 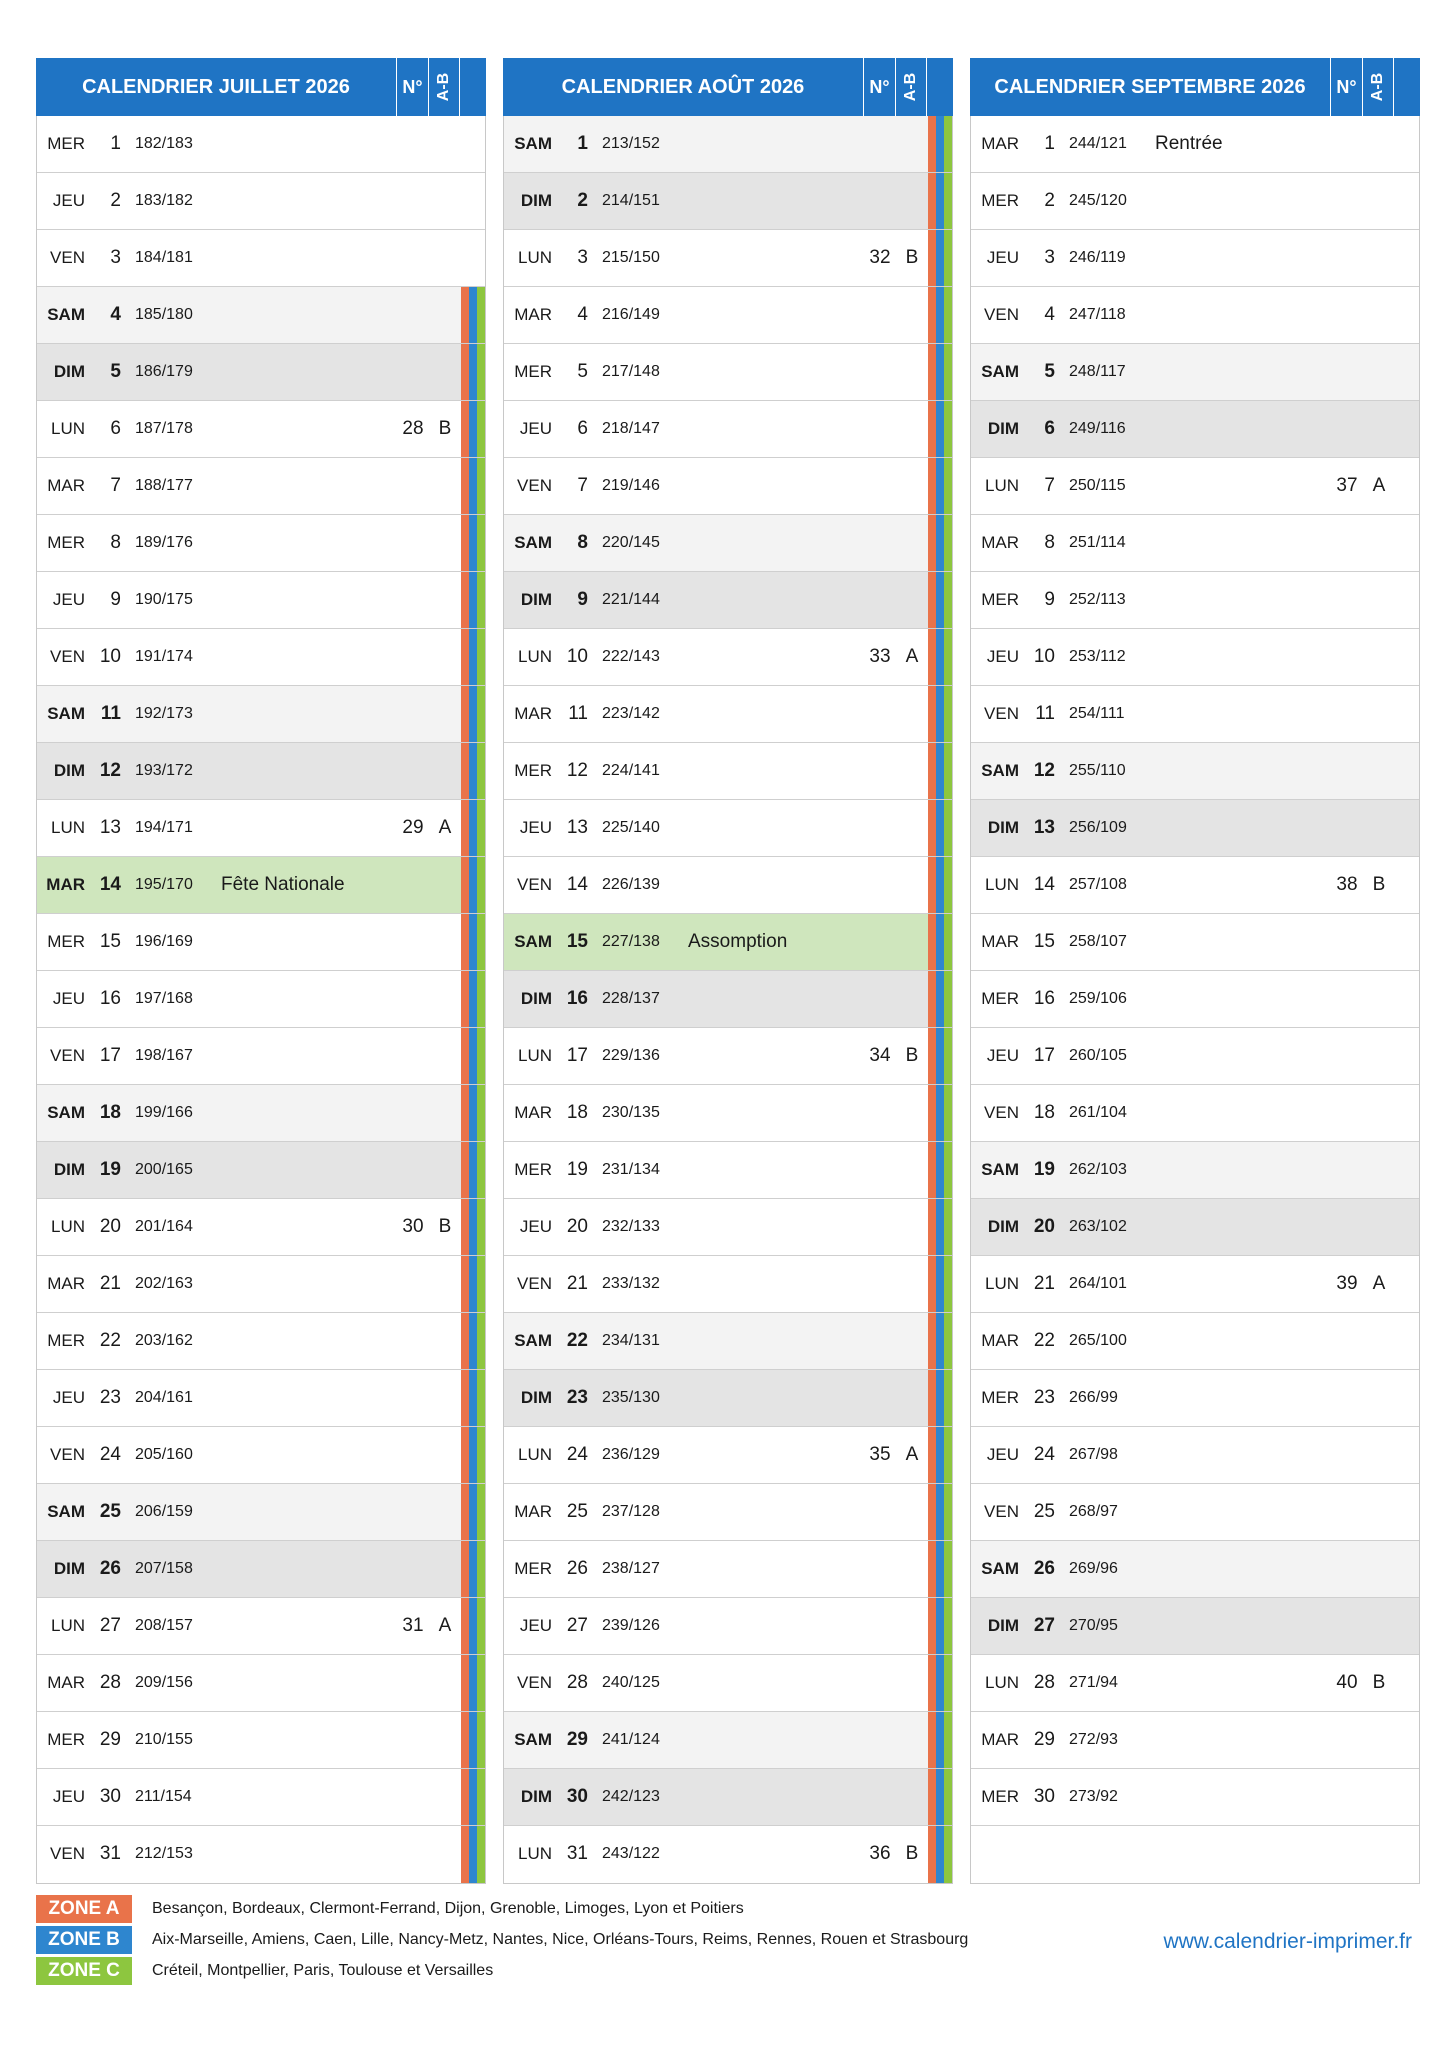 I want to click on ab-week-label: A-B, so click(x=443, y=87).